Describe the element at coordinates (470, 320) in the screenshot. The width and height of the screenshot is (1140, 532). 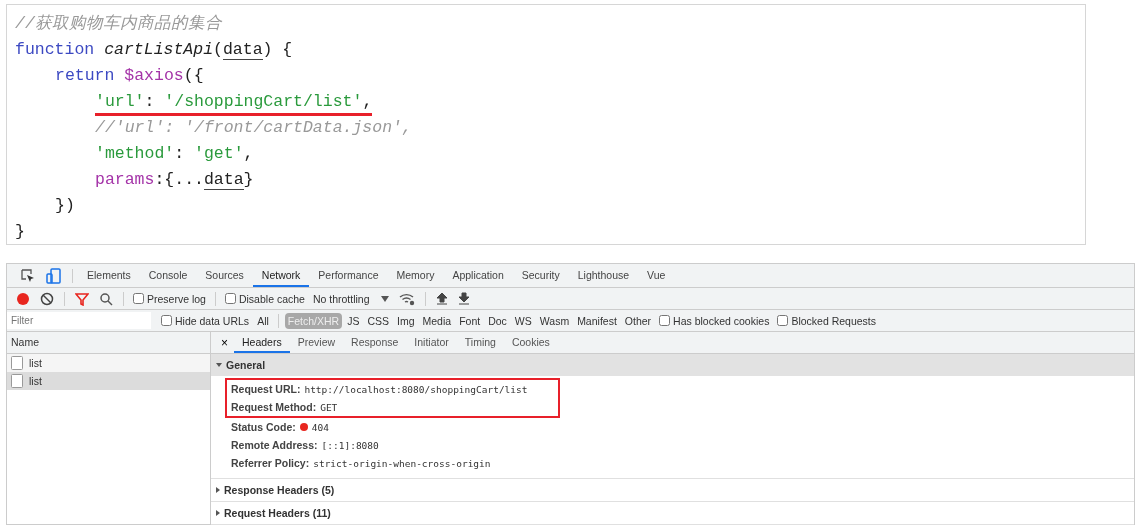
I see `type-filter: Font` at that location.